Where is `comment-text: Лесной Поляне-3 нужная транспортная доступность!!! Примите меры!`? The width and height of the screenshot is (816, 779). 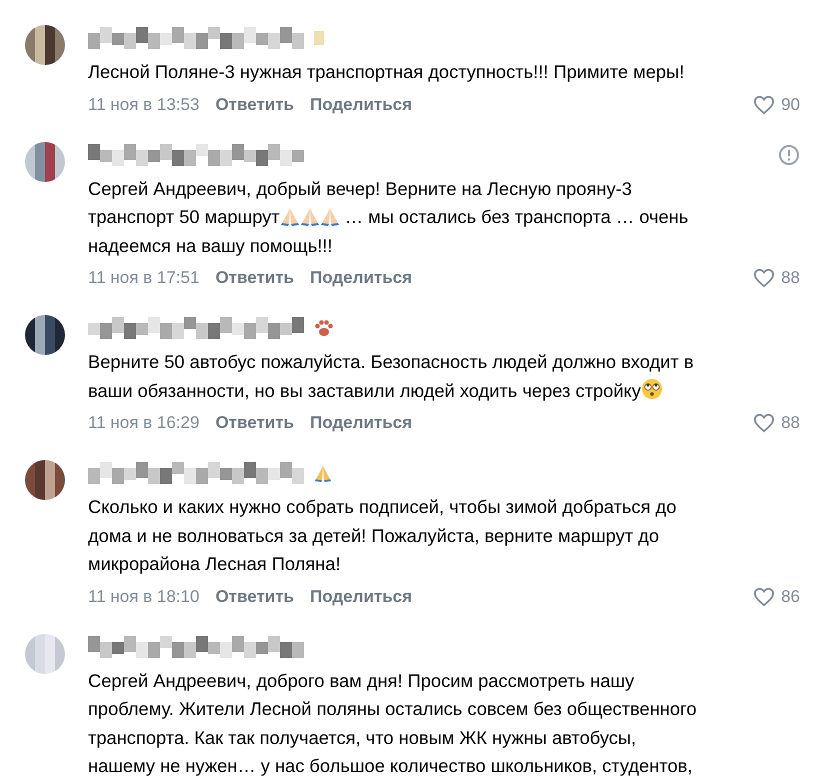
comment-text: Лесной Поляне-3 нужная транспортная доступность!!! Примите меры! is located at coordinates (386, 71).